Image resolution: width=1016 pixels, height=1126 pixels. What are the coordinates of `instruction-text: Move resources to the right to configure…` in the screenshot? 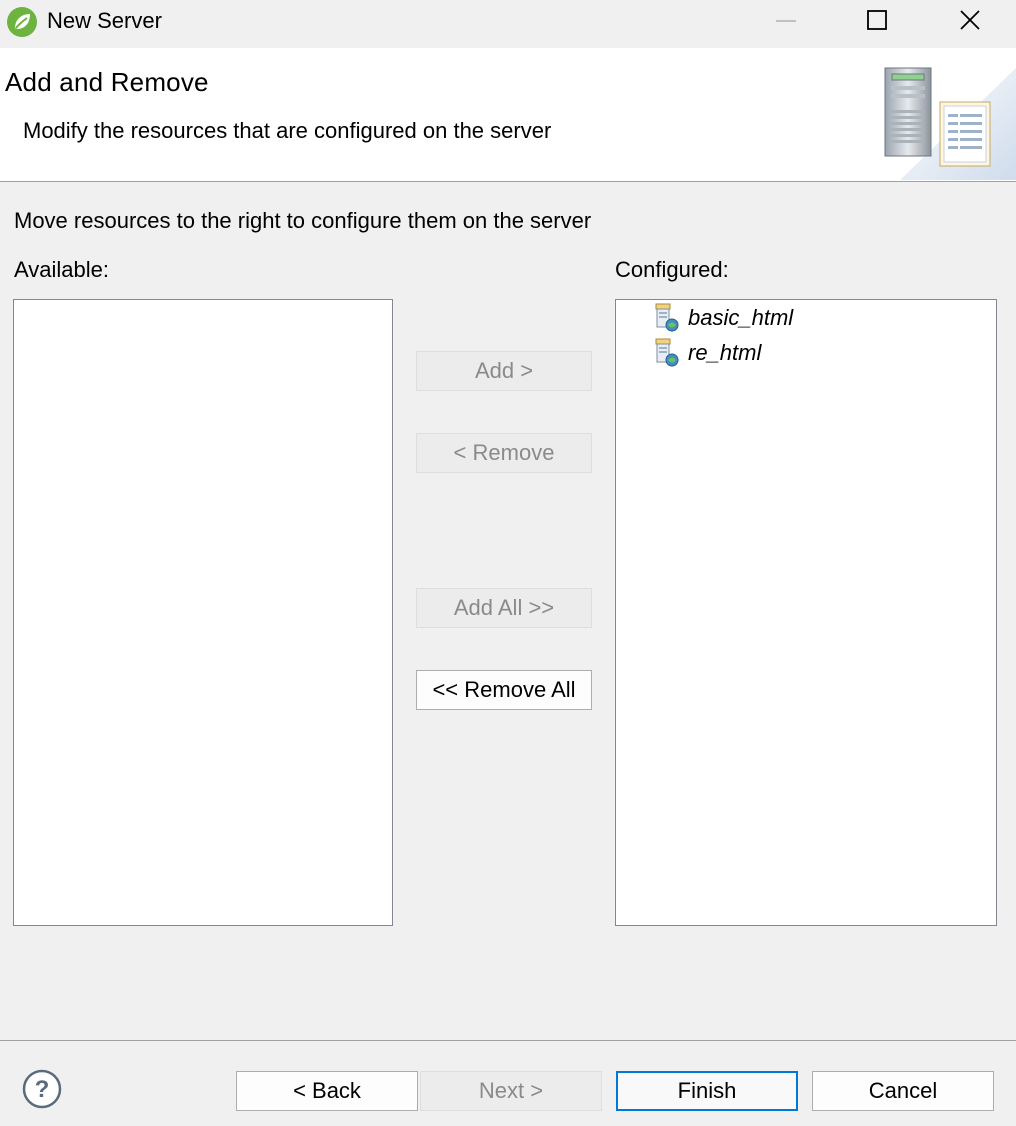 It's located at (303, 220).